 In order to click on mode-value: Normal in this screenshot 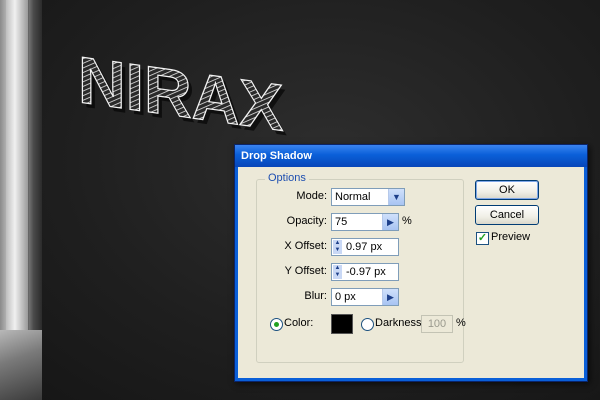, I will do `click(353, 197)`.